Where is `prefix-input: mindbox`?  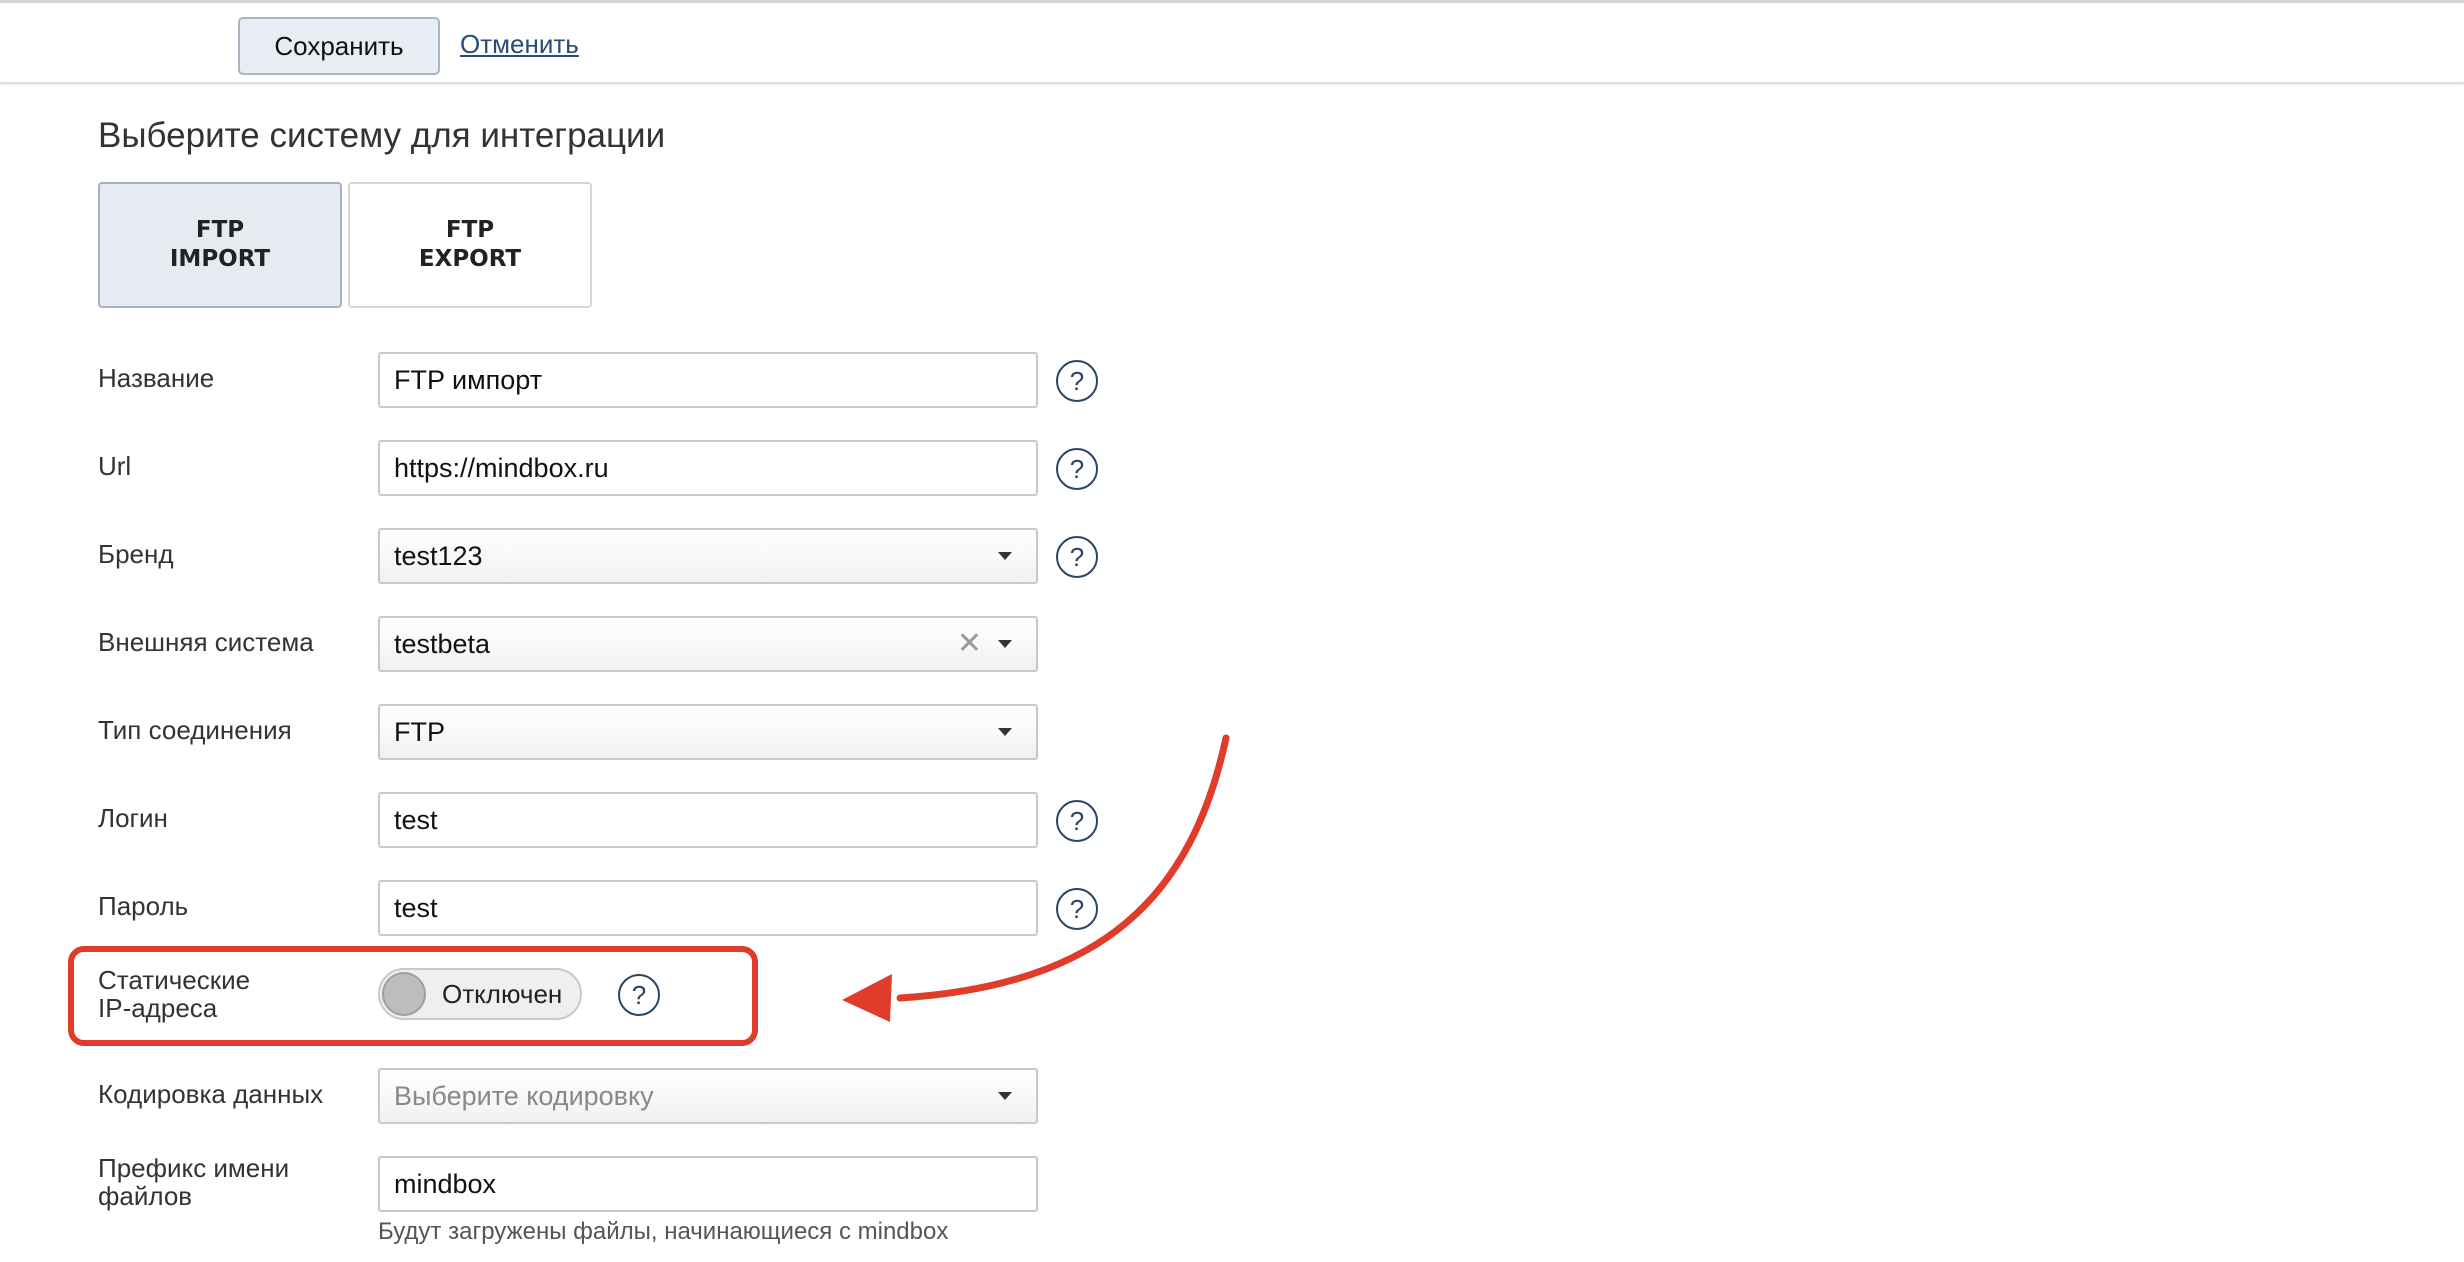
prefix-input: mindbox is located at coordinates (708, 1184).